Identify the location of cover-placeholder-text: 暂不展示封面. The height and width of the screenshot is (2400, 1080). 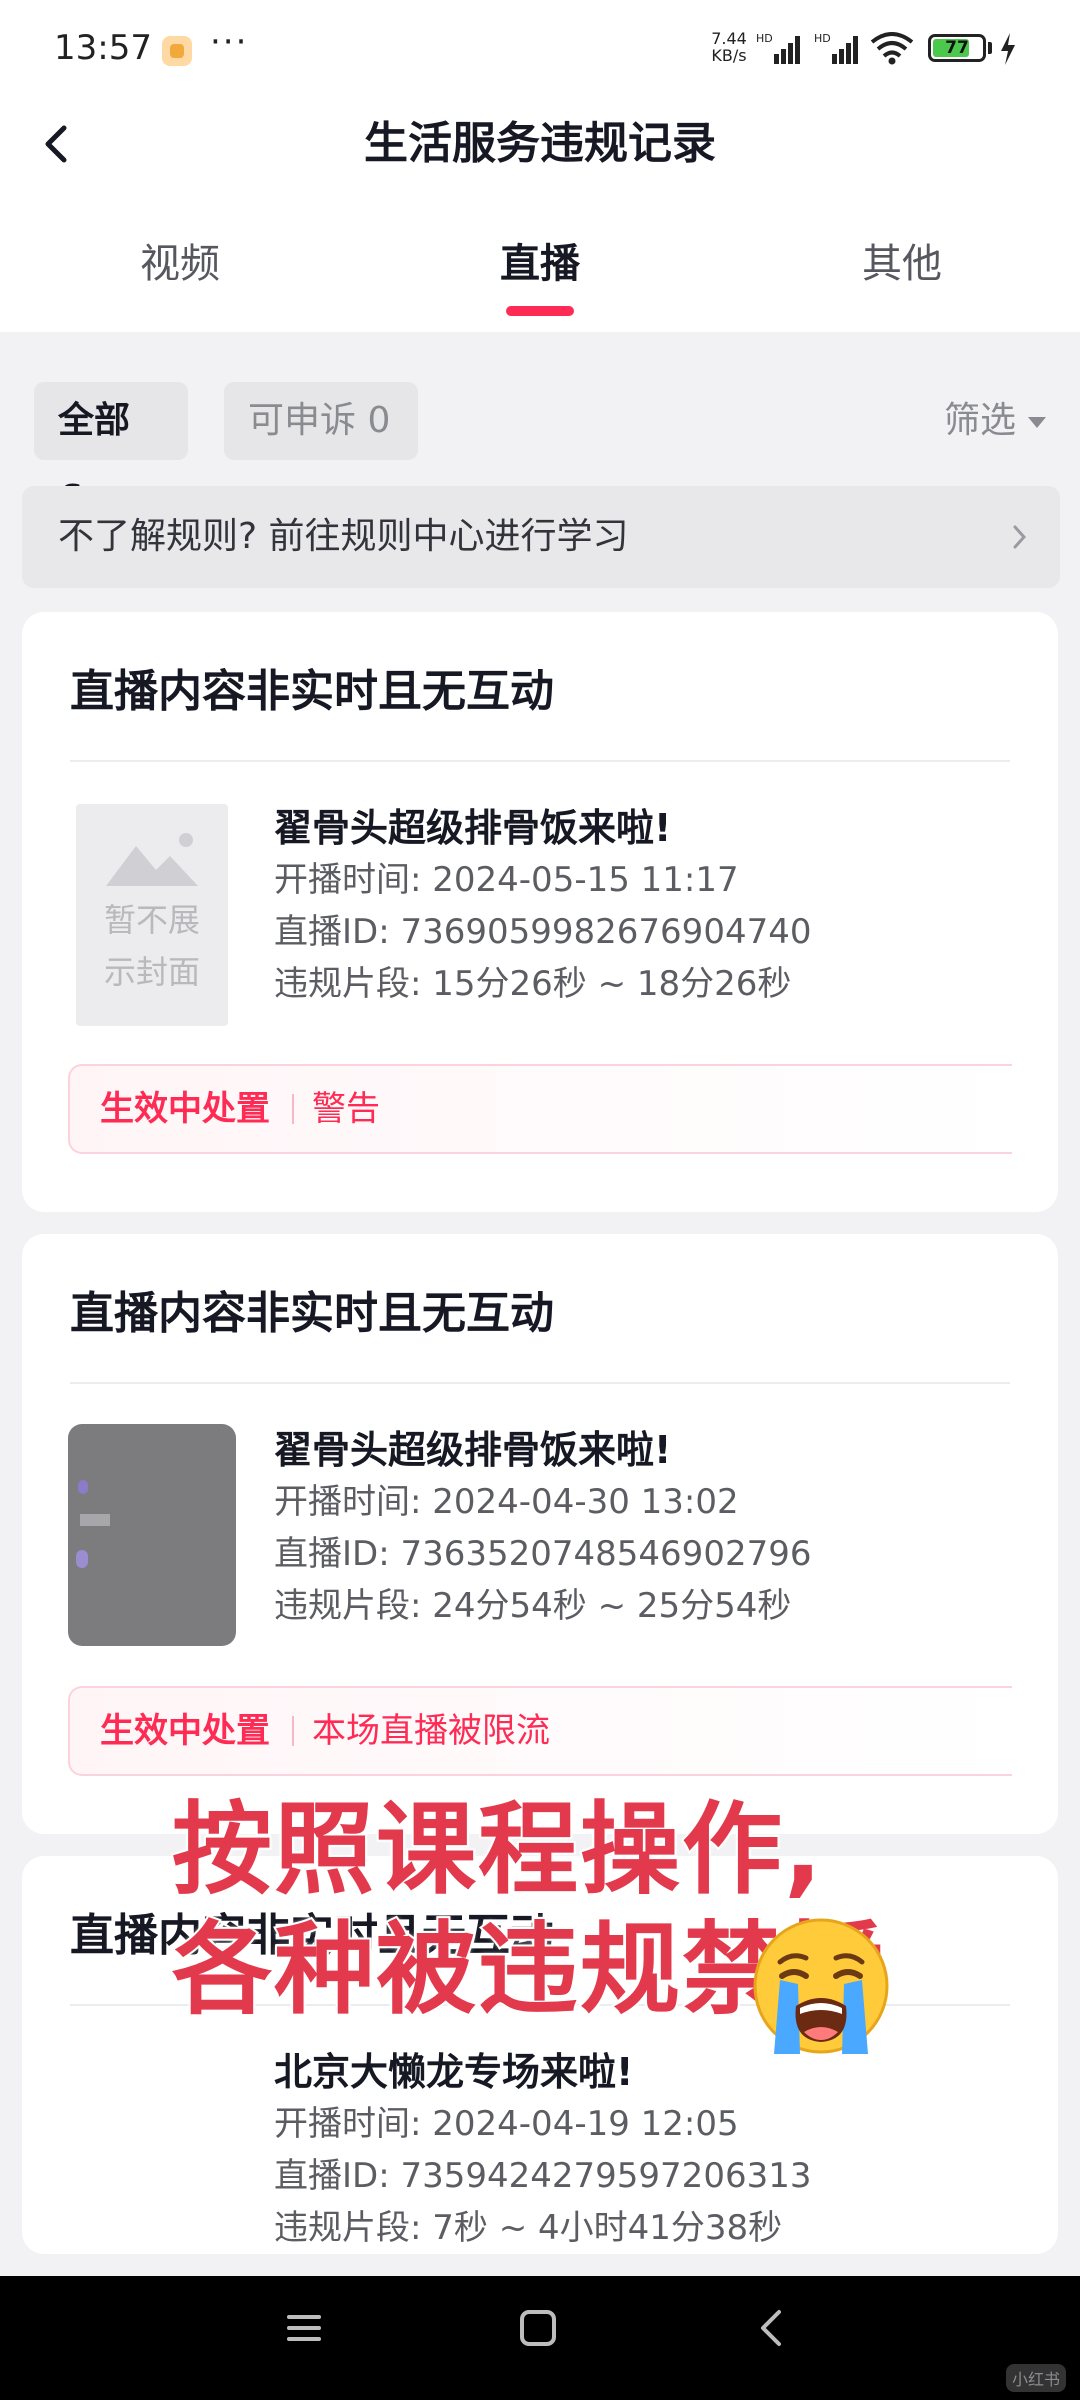
(151, 946).